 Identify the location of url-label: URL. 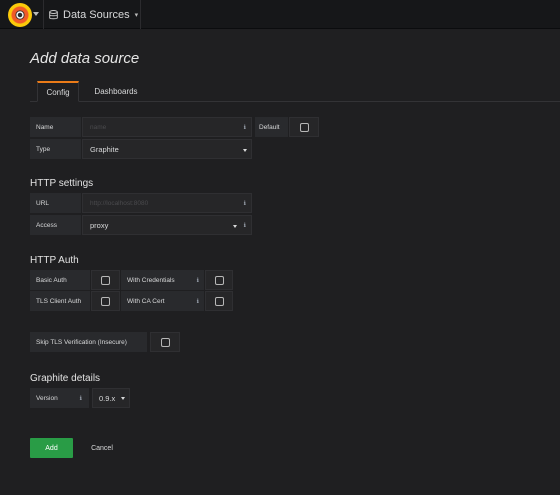
(55, 203).